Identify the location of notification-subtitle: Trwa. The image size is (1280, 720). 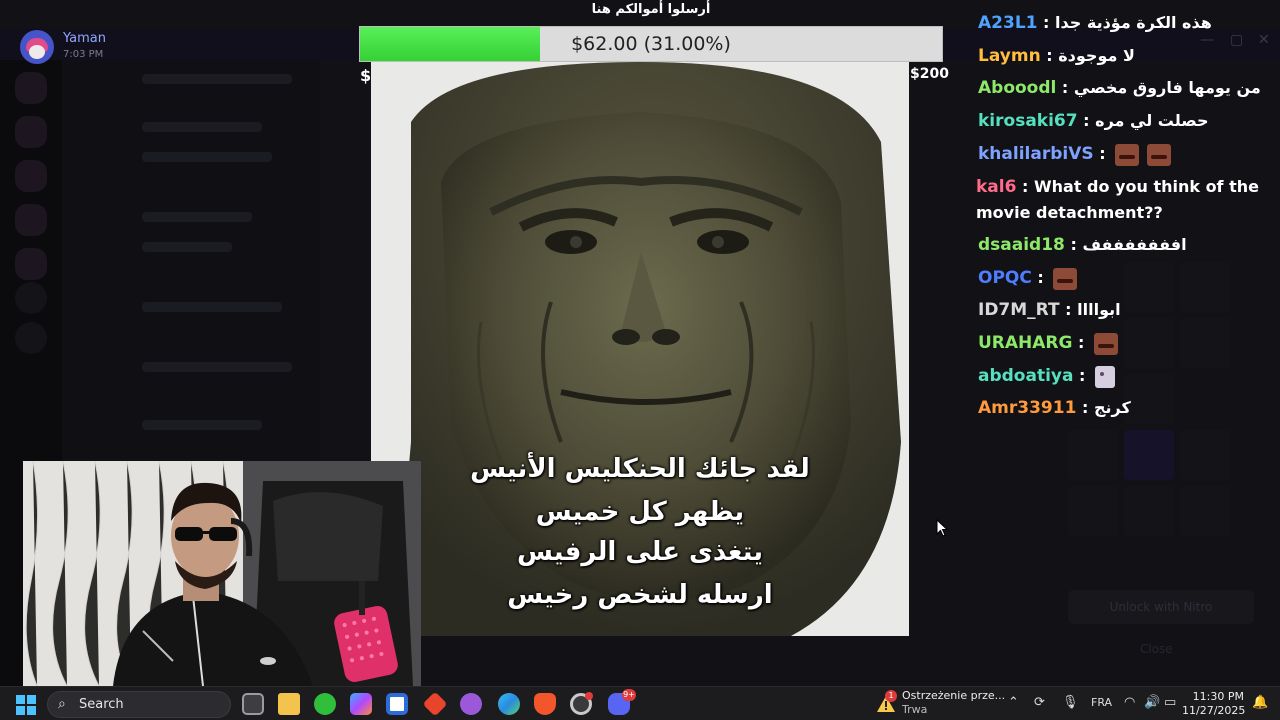
(915, 709).